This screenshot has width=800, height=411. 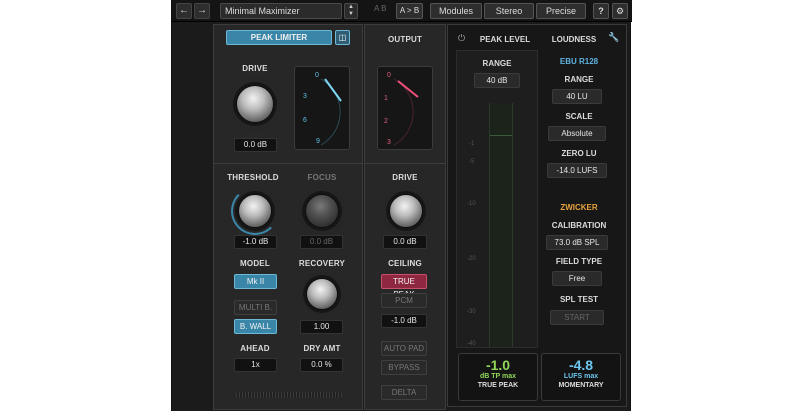 I want to click on scale-mark: -5, so click(x=472, y=162).